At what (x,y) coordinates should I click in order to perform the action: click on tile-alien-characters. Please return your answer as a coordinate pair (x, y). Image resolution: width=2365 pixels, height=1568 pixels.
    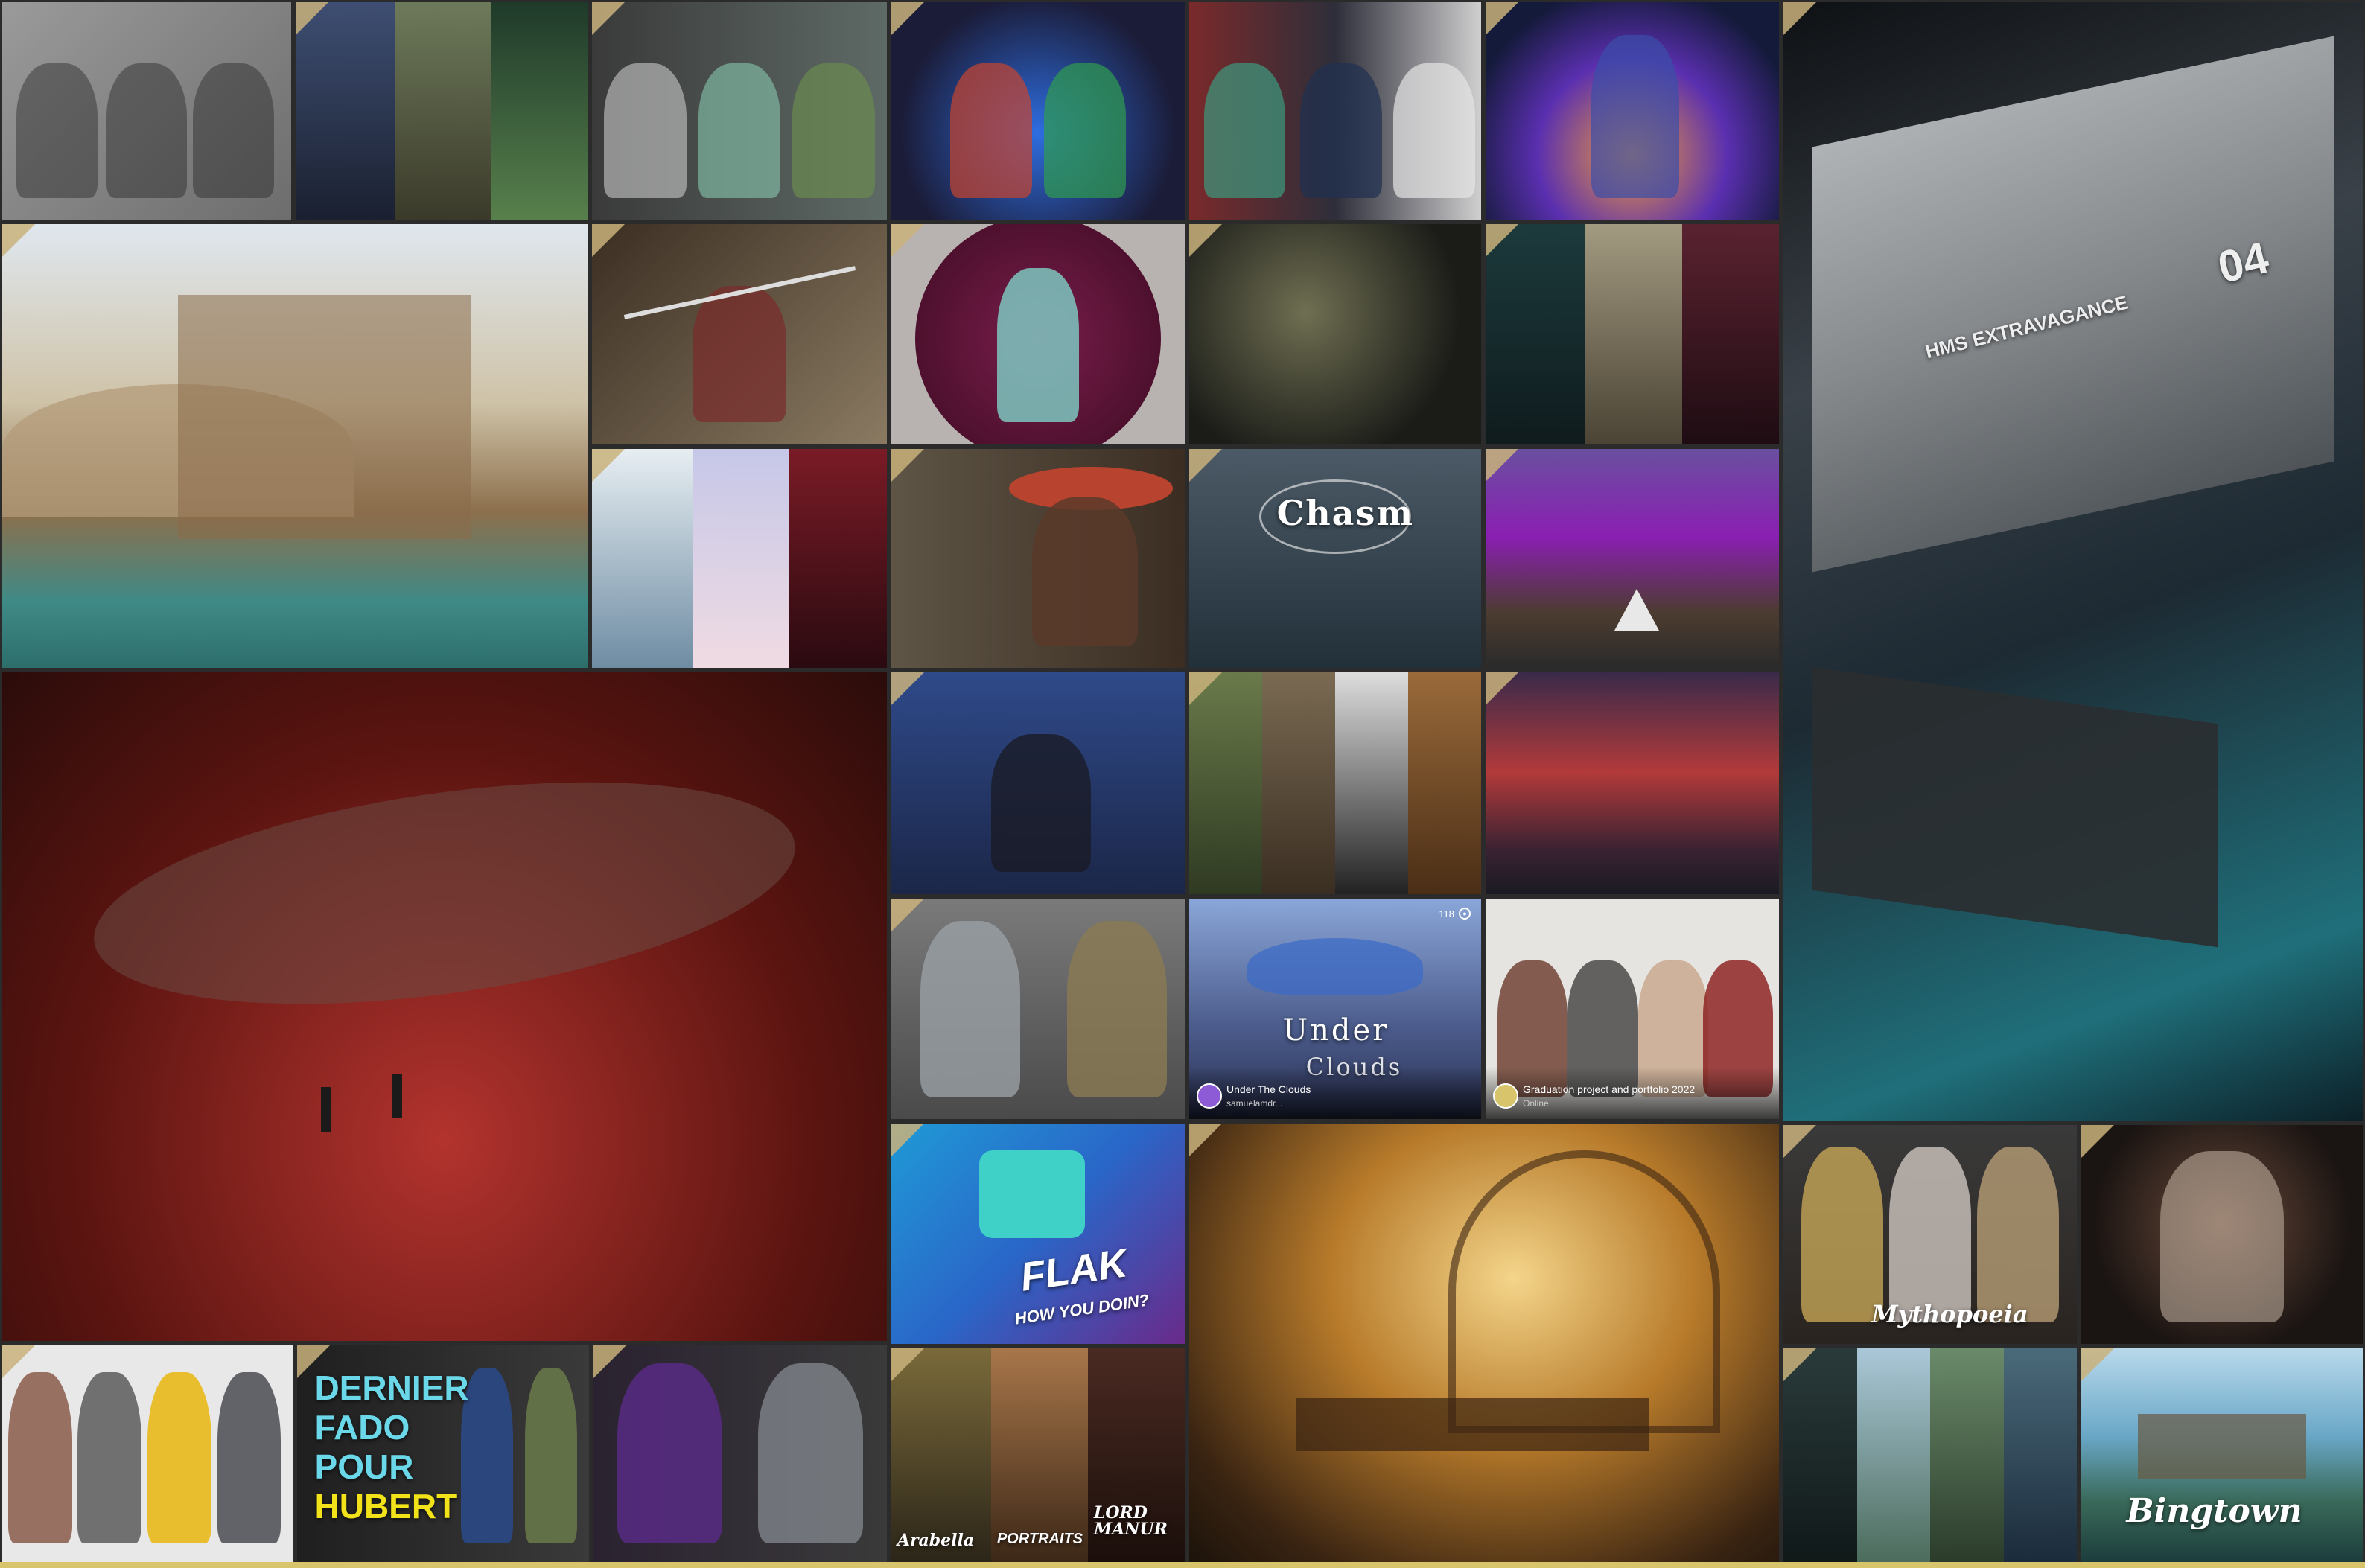
    Looking at the image, I should click on (739, 111).